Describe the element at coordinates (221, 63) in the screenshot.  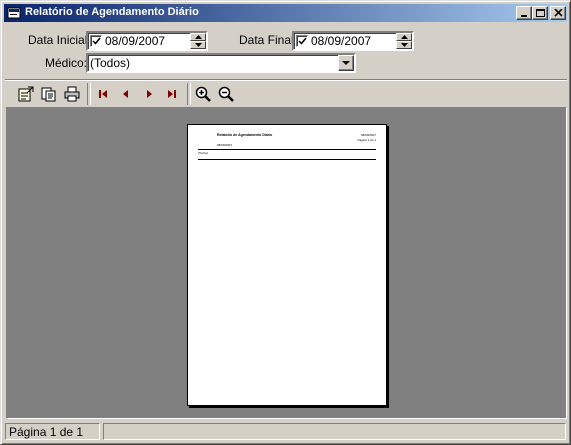
I see `doctor-select: (Todos)` at that location.